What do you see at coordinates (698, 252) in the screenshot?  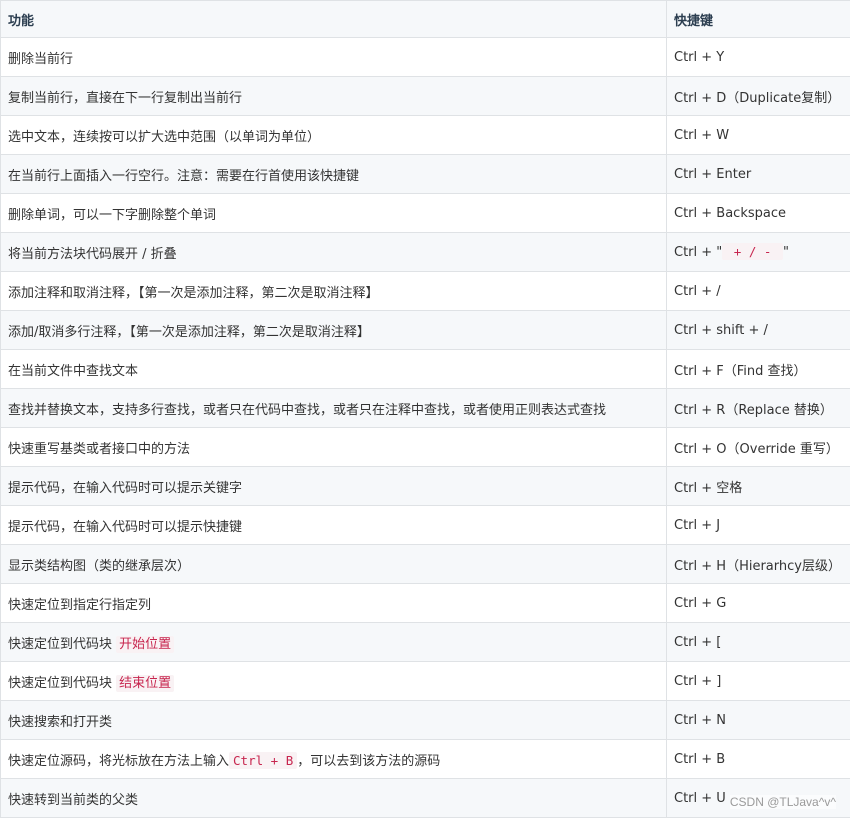 I see `shortcut-prefix: Ctrl + "` at bounding box center [698, 252].